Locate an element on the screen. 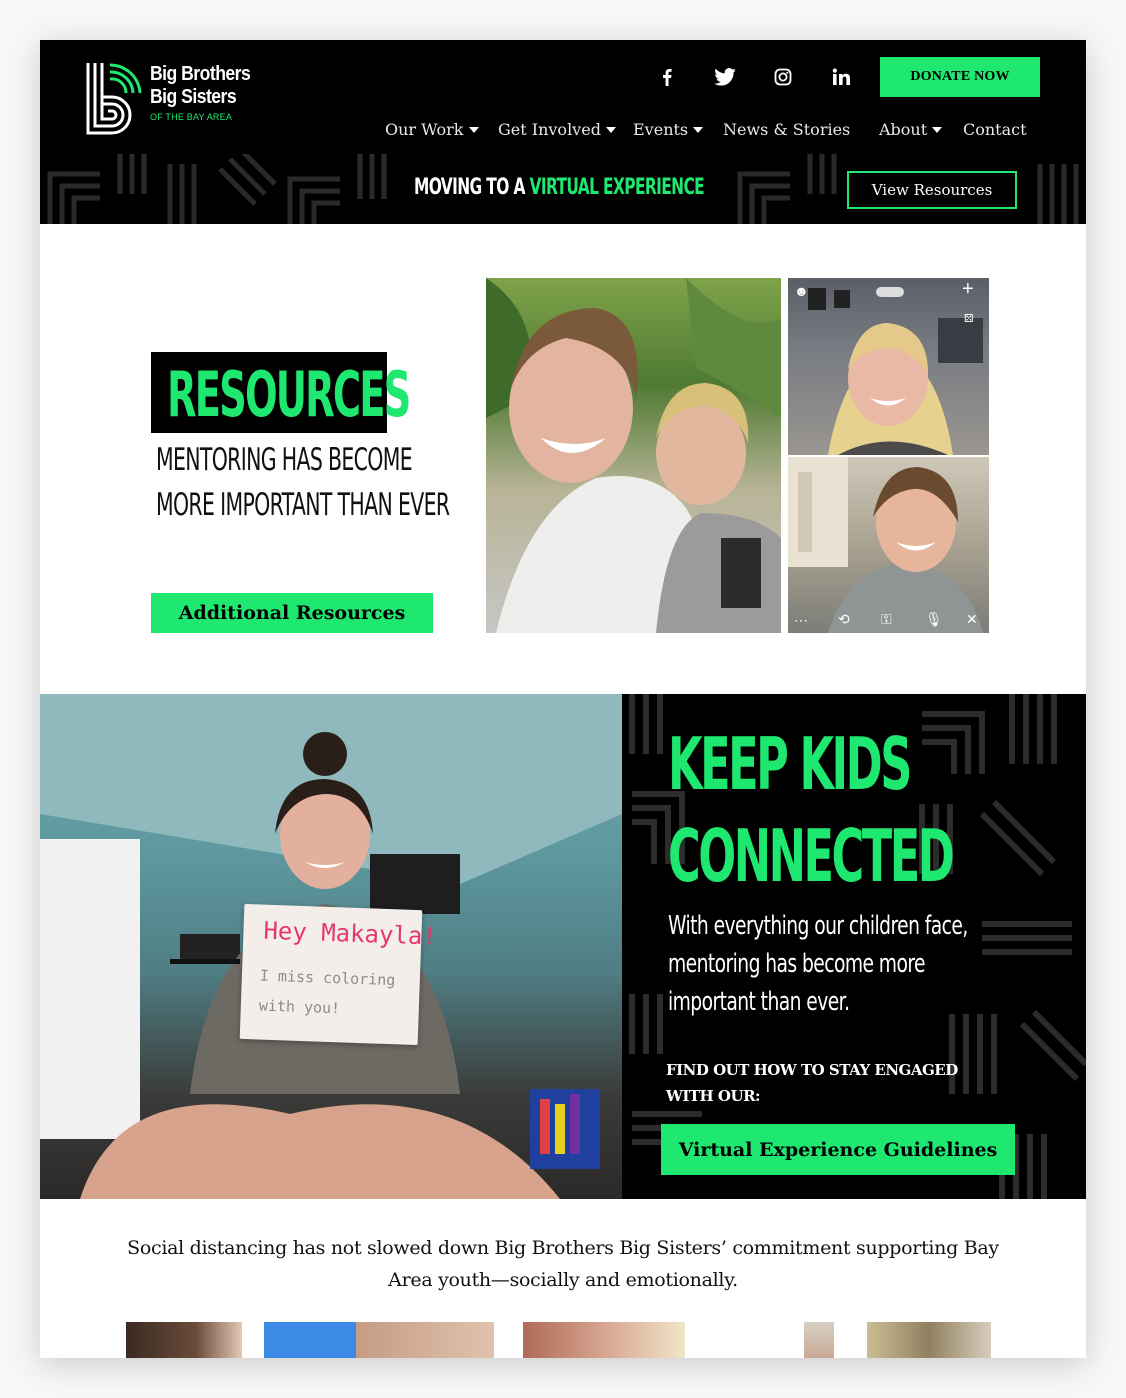 The width and height of the screenshot is (1126, 1398). nav-item-label: Our Work is located at coordinates (424, 129).